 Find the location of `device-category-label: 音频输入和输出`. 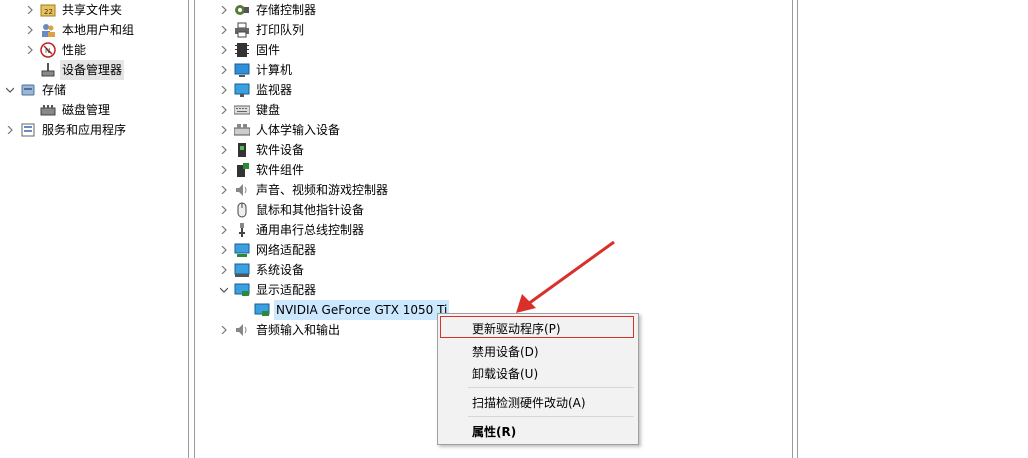

device-category-label: 音频输入和输出 is located at coordinates (298, 330).